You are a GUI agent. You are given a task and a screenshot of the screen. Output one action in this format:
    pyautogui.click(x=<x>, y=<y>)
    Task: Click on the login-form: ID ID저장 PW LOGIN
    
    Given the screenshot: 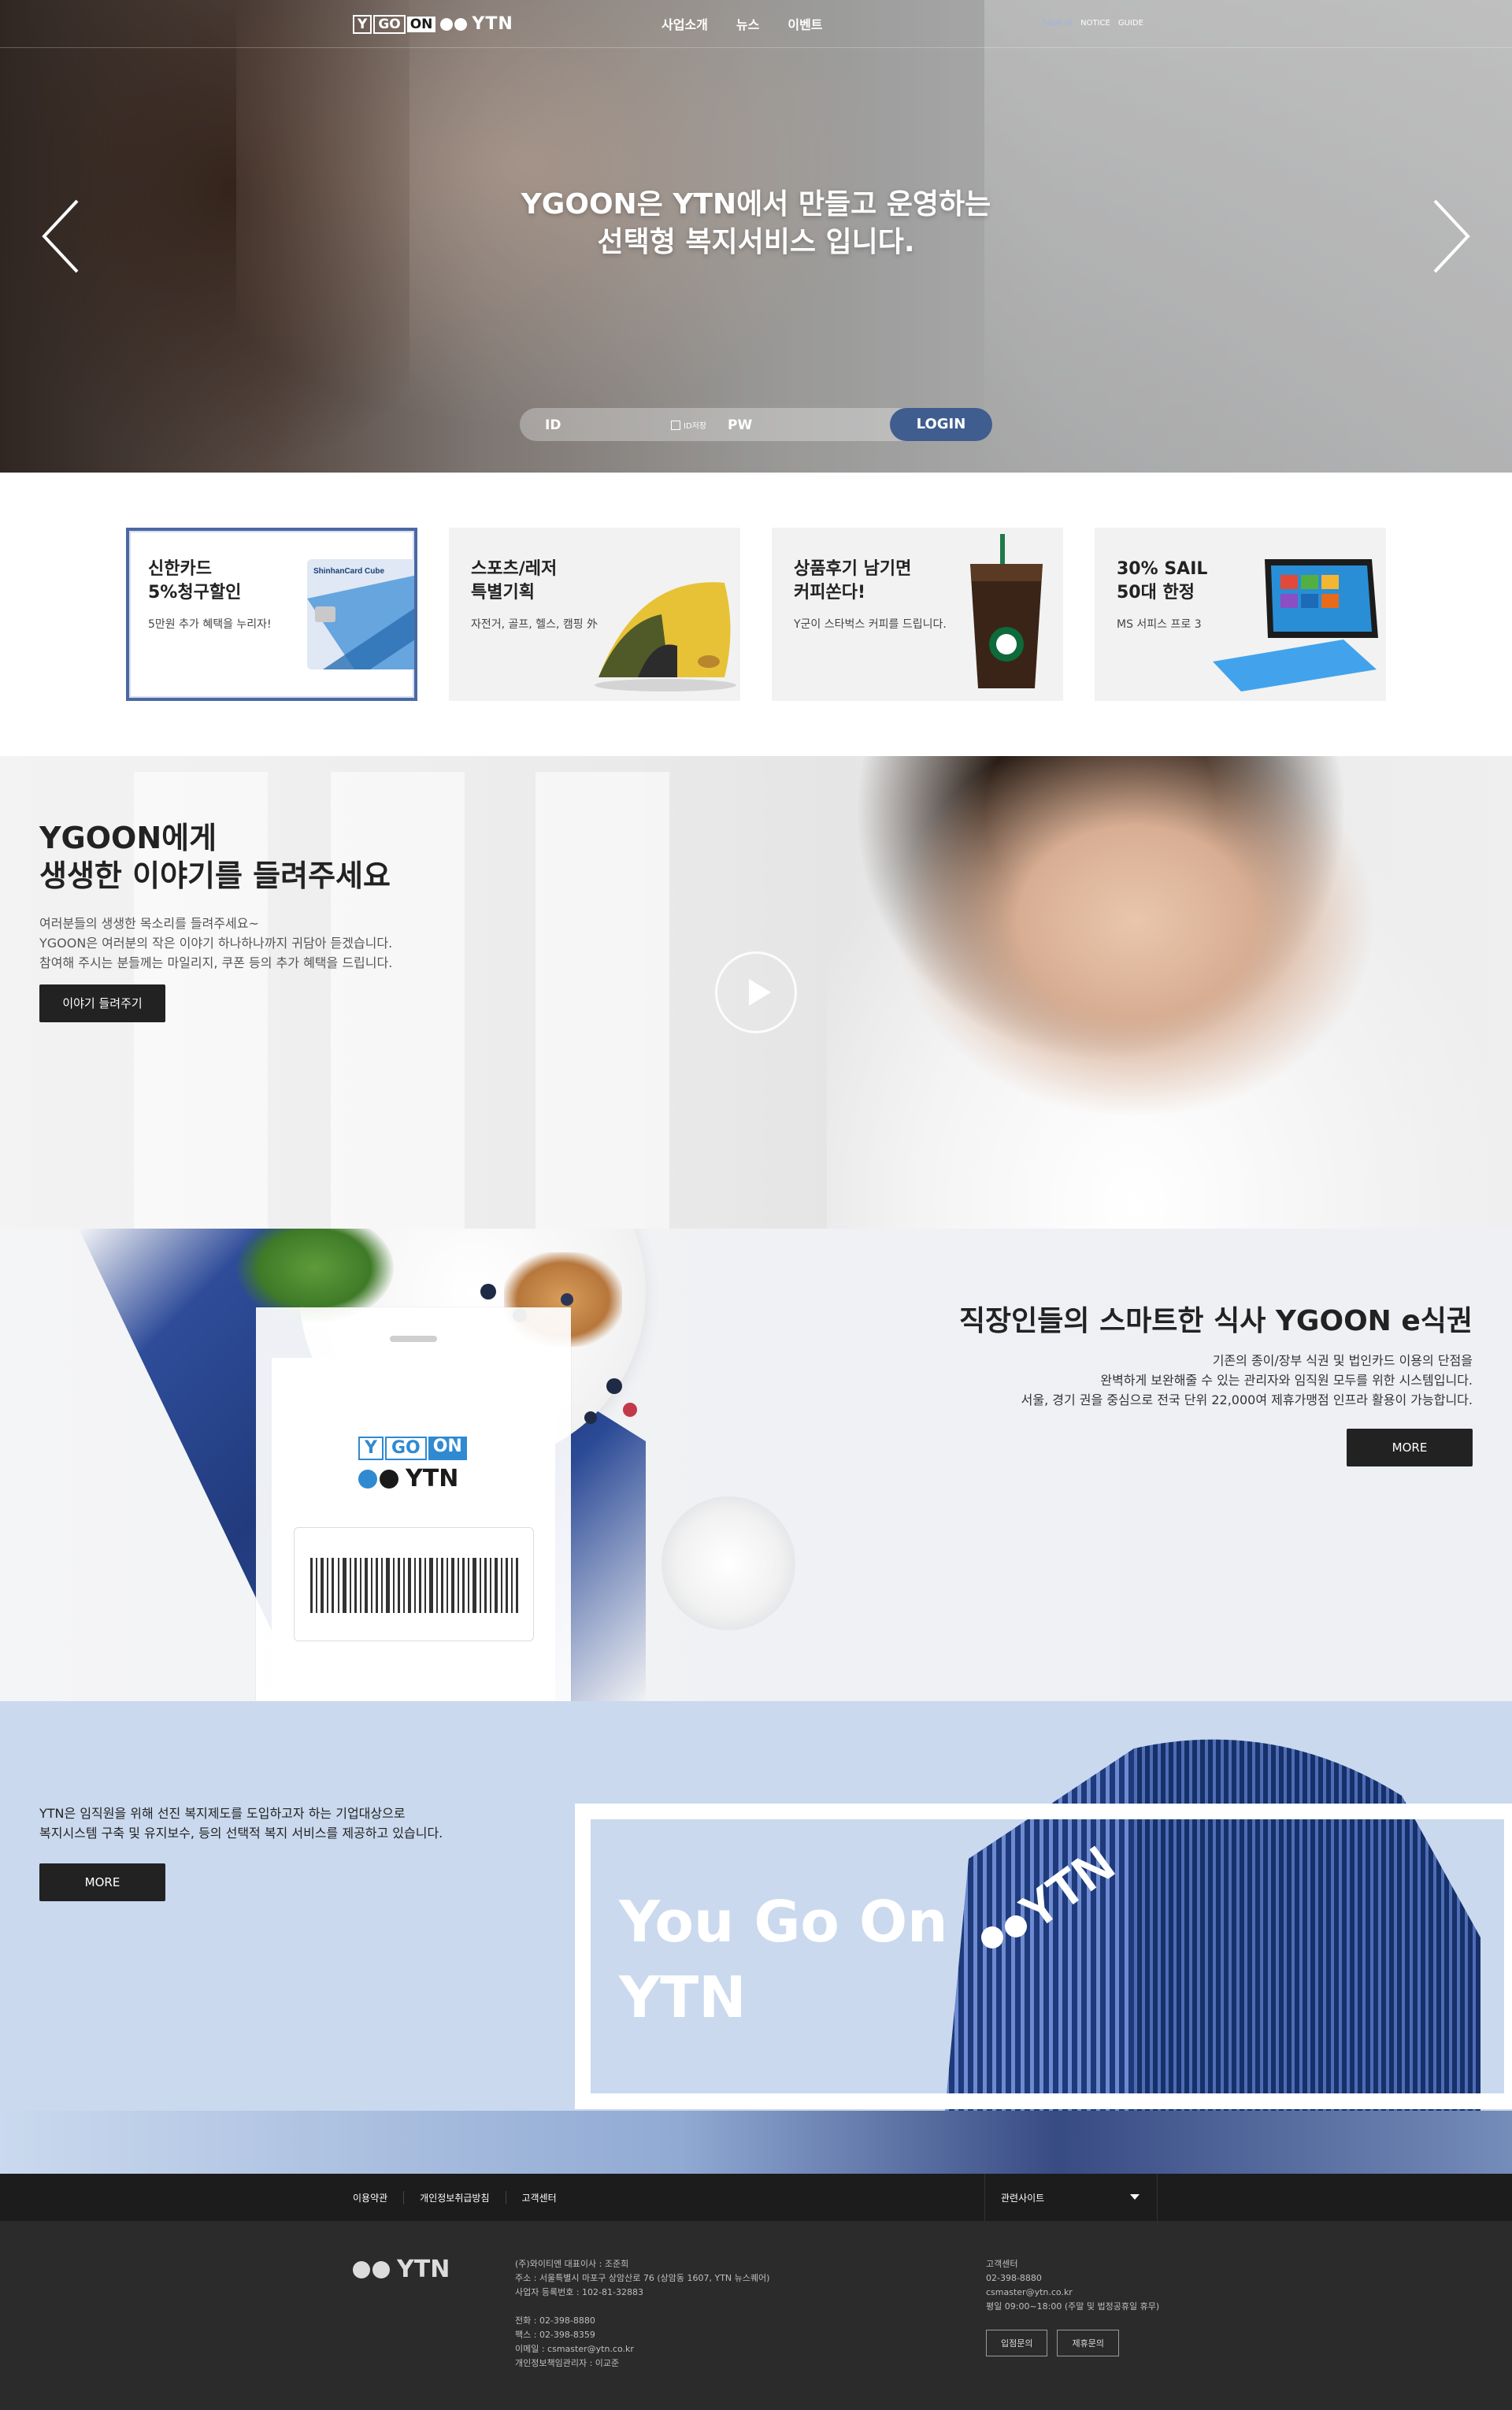 What is the action you would take?
    pyautogui.click(x=756, y=424)
    